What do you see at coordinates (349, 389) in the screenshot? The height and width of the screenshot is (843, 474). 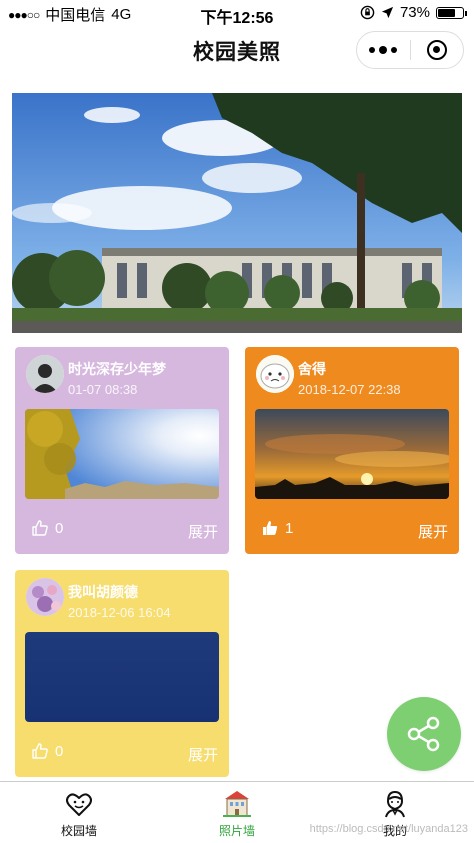 I see `card-timestamp: 2018-12-07 22:38` at bounding box center [349, 389].